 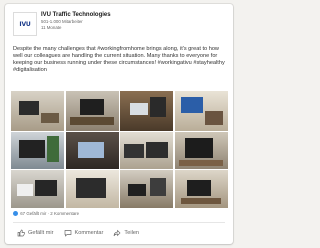 I want to click on thumbs-up-icon, so click(x=21, y=233).